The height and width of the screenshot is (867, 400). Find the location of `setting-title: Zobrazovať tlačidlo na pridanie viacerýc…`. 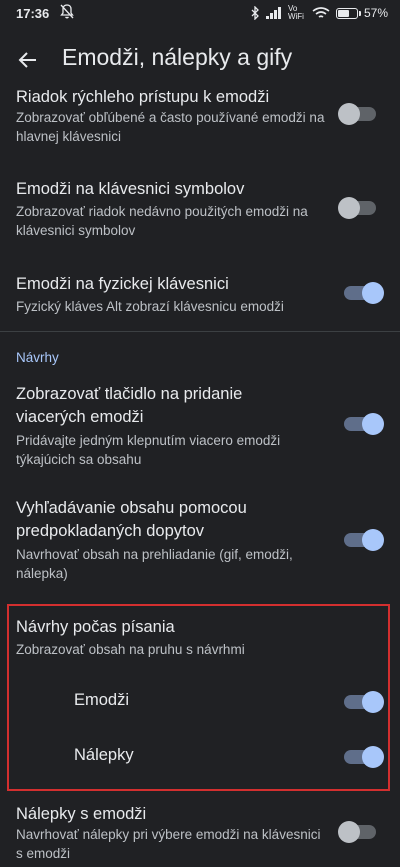

setting-title: Zobrazovať tlačidlo na pridanie viacerýc… is located at coordinates (129, 405).